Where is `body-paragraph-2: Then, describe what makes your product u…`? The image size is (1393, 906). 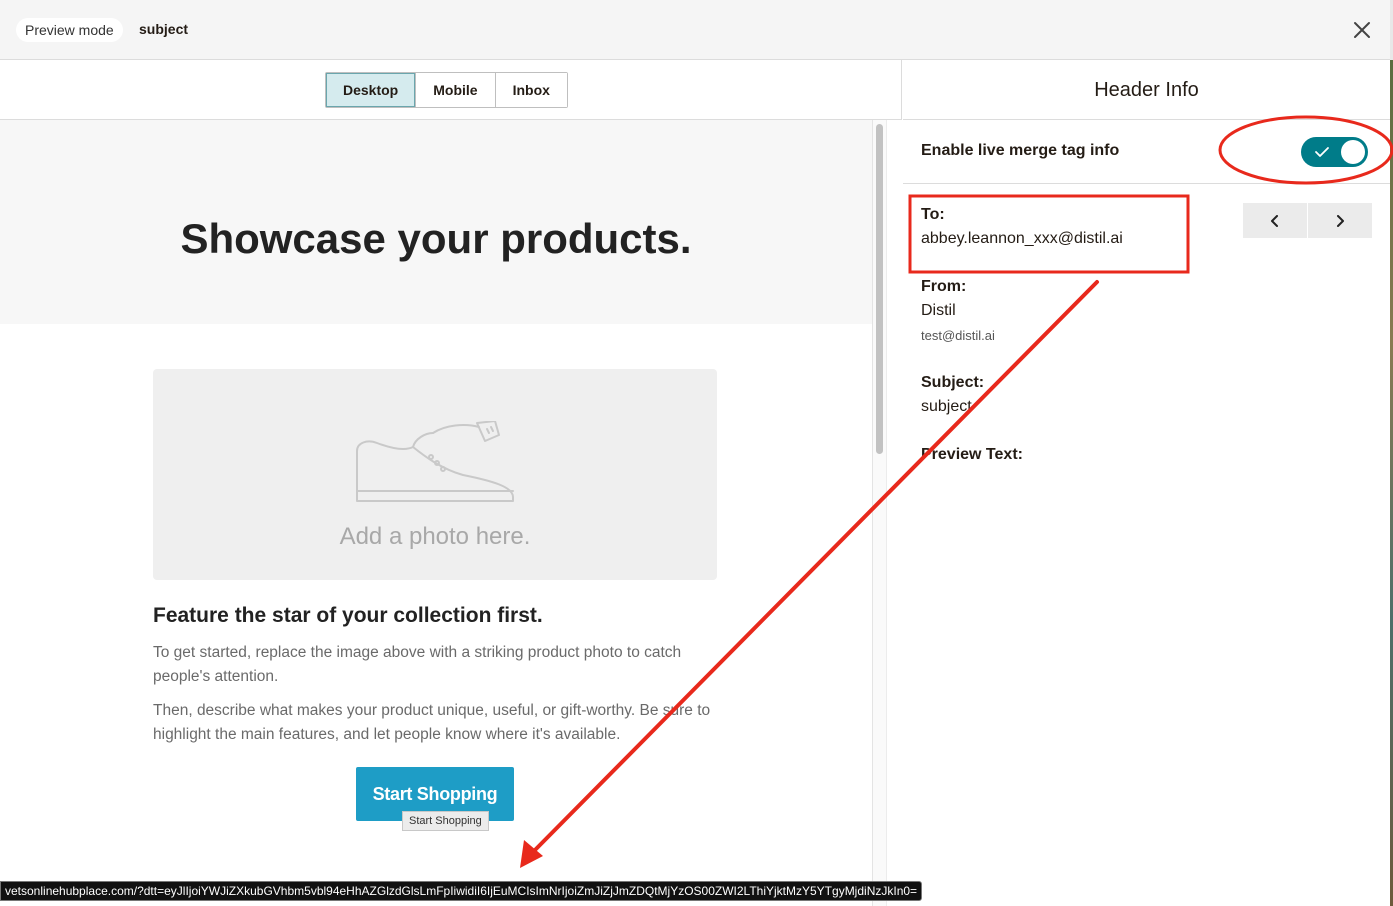 body-paragraph-2: Then, describe what makes your product u… is located at coordinates (432, 722).